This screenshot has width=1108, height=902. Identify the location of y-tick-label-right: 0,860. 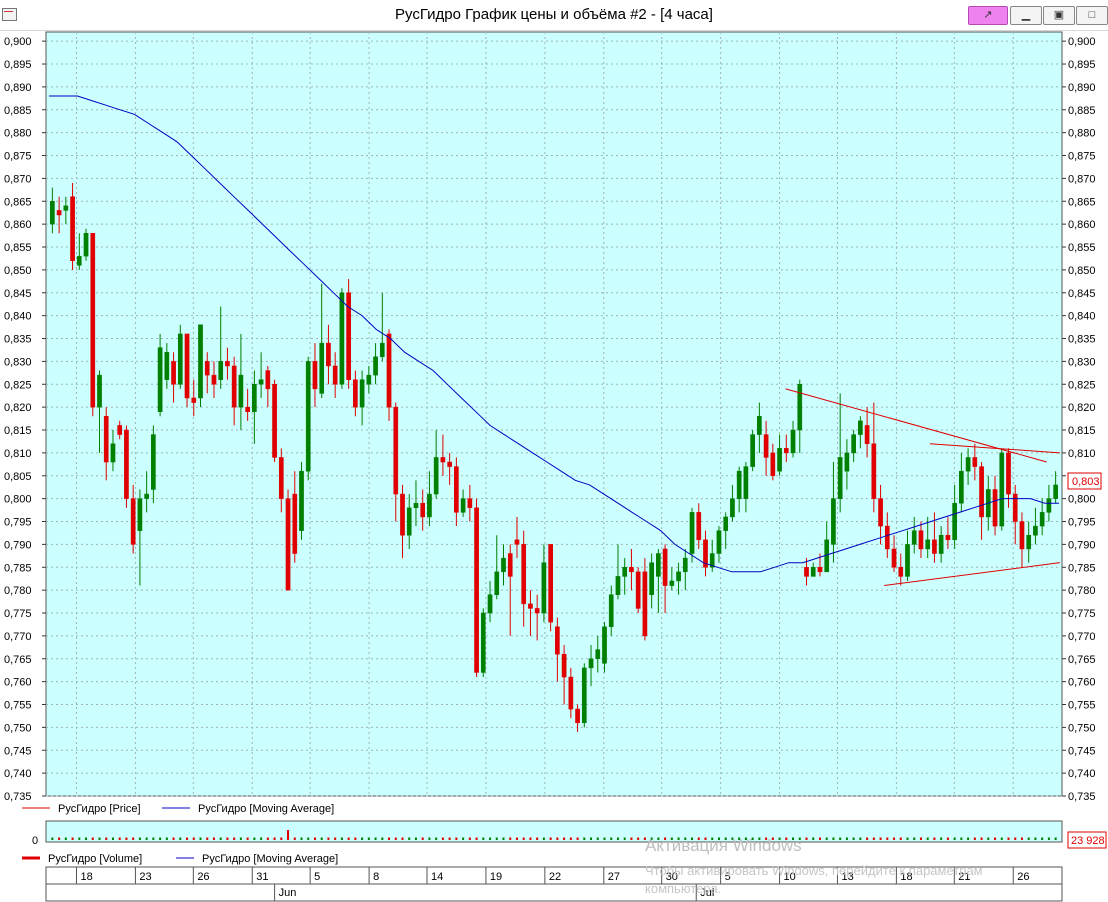
(1082, 225).